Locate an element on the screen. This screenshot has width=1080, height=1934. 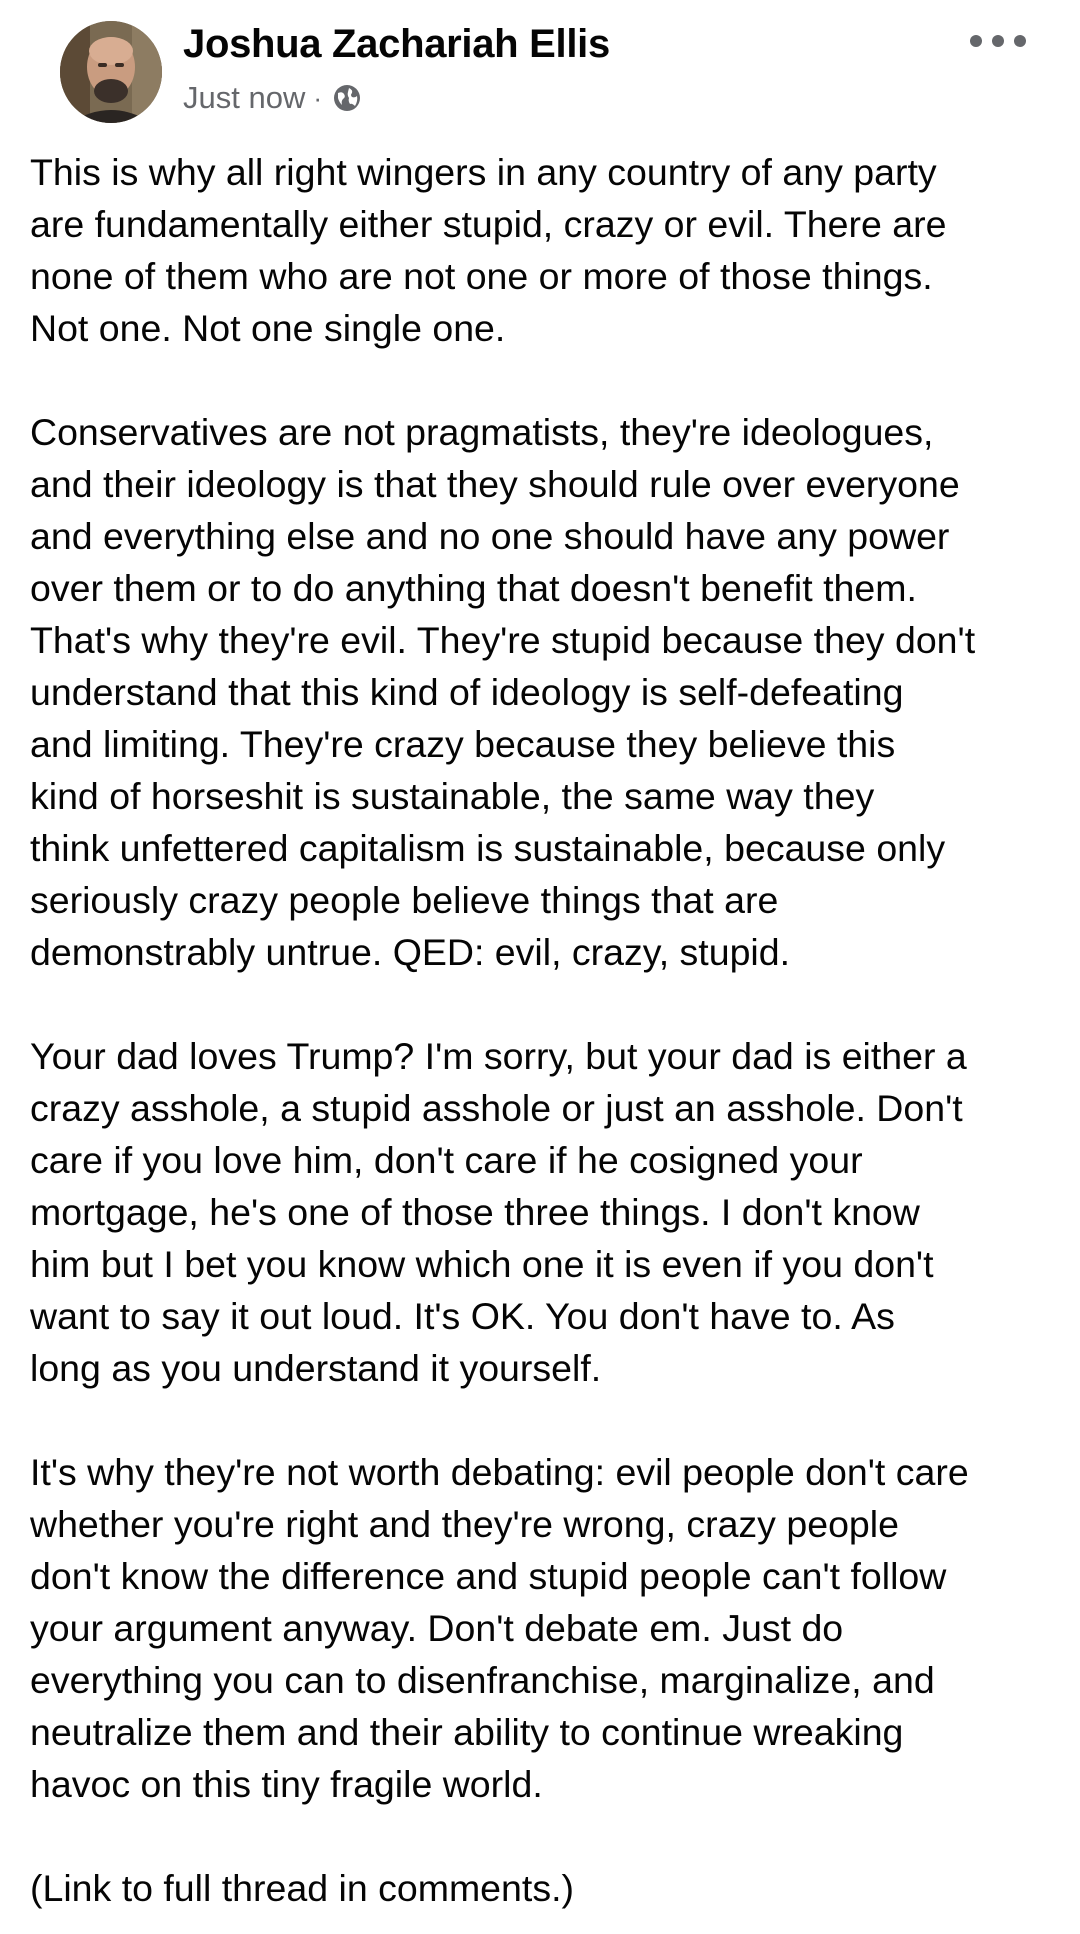
post-header: Joshua Zachariah Ellis Just now · is located at coordinates (540, 70).